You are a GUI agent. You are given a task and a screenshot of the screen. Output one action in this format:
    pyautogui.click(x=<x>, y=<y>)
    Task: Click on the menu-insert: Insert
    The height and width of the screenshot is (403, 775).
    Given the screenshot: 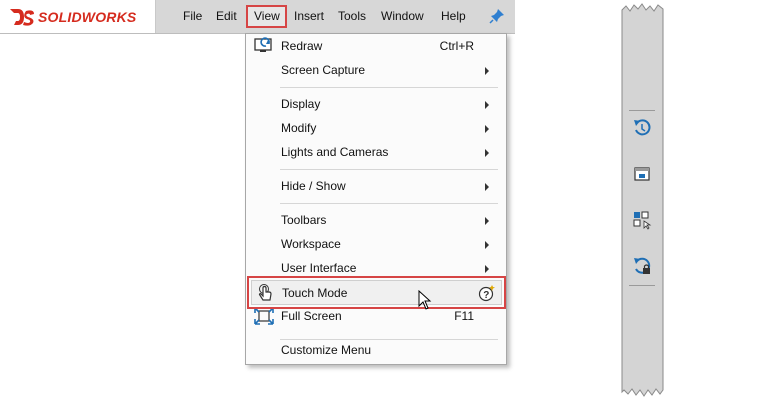 What is the action you would take?
    pyautogui.click(x=309, y=16)
    